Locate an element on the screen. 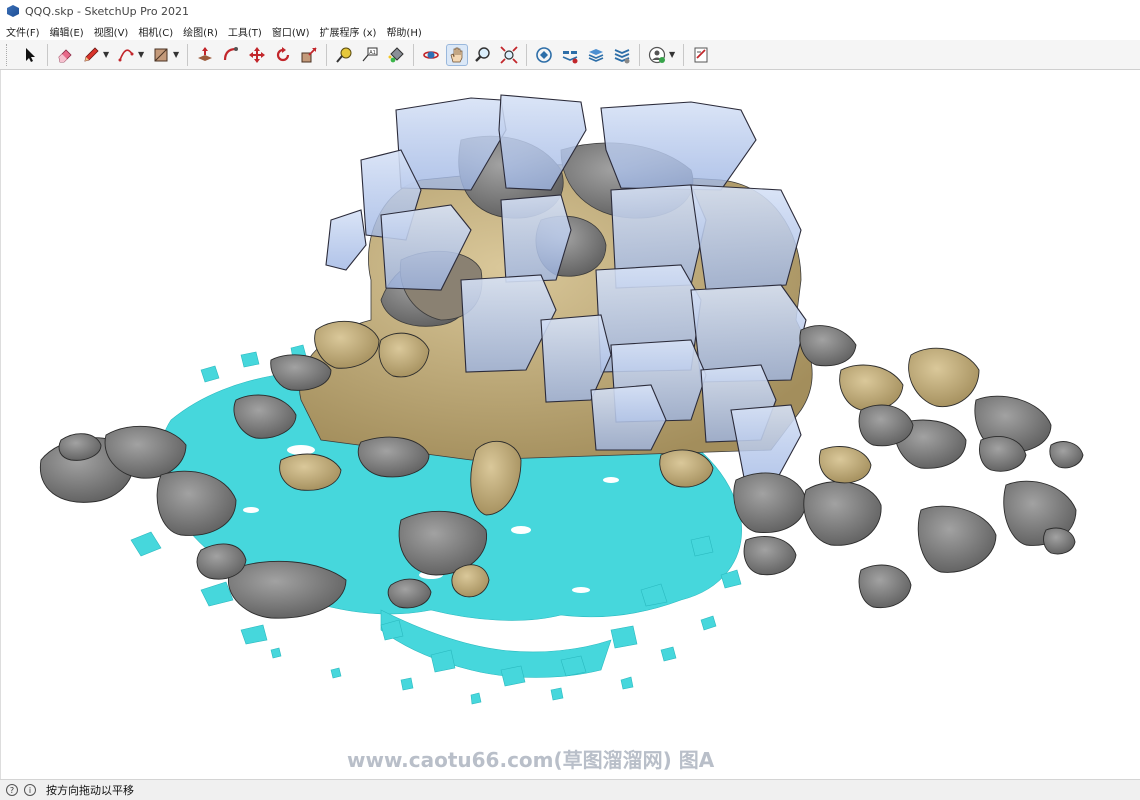 The width and height of the screenshot is (1140, 800). arc-icon is located at coordinates (126, 55).